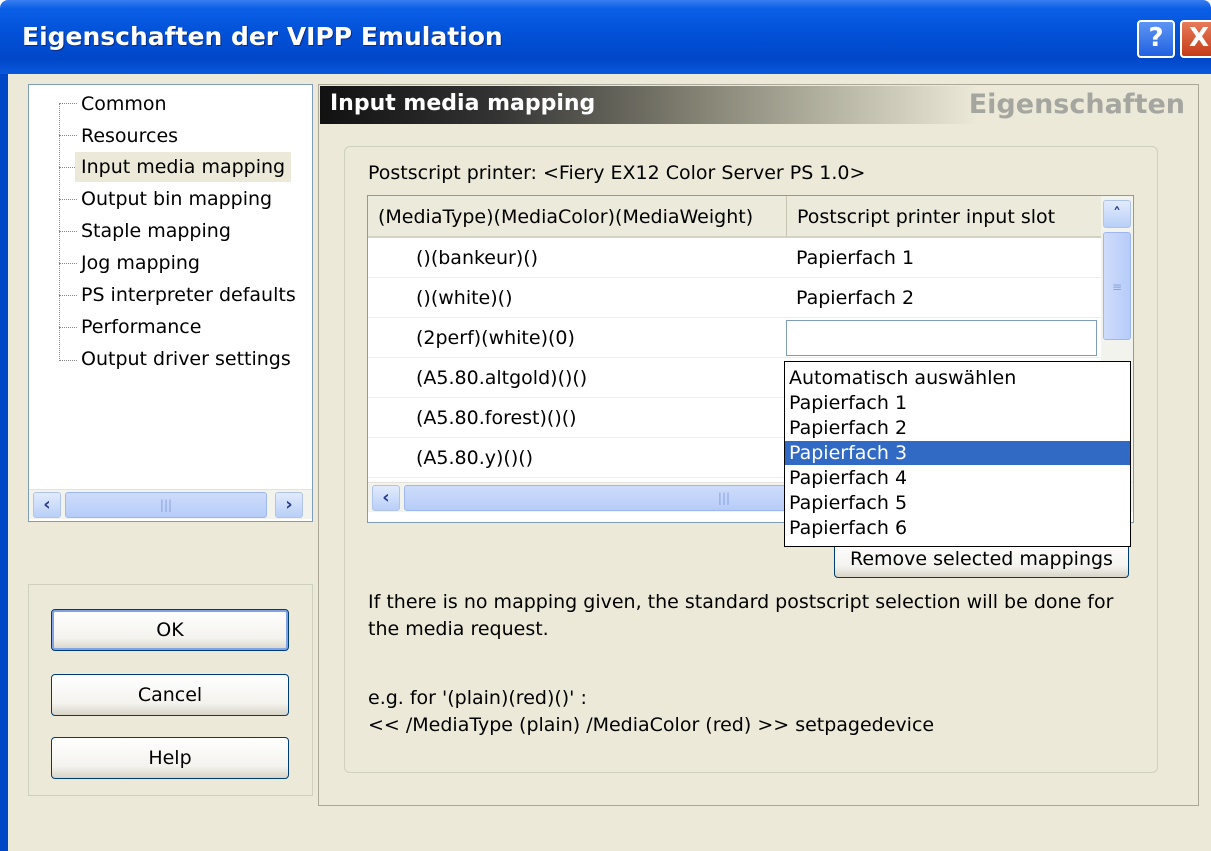 The width and height of the screenshot is (1211, 851). Describe the element at coordinates (170, 630) in the screenshot. I see `ok-button: OK` at that location.